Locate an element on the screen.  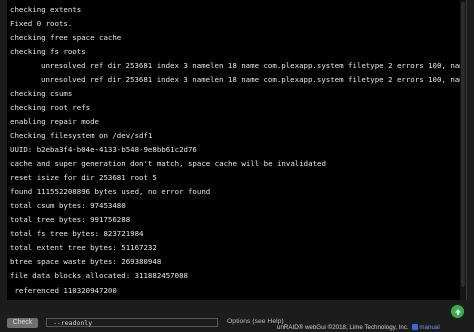
console-scrollbar is located at coordinates (463, 150).